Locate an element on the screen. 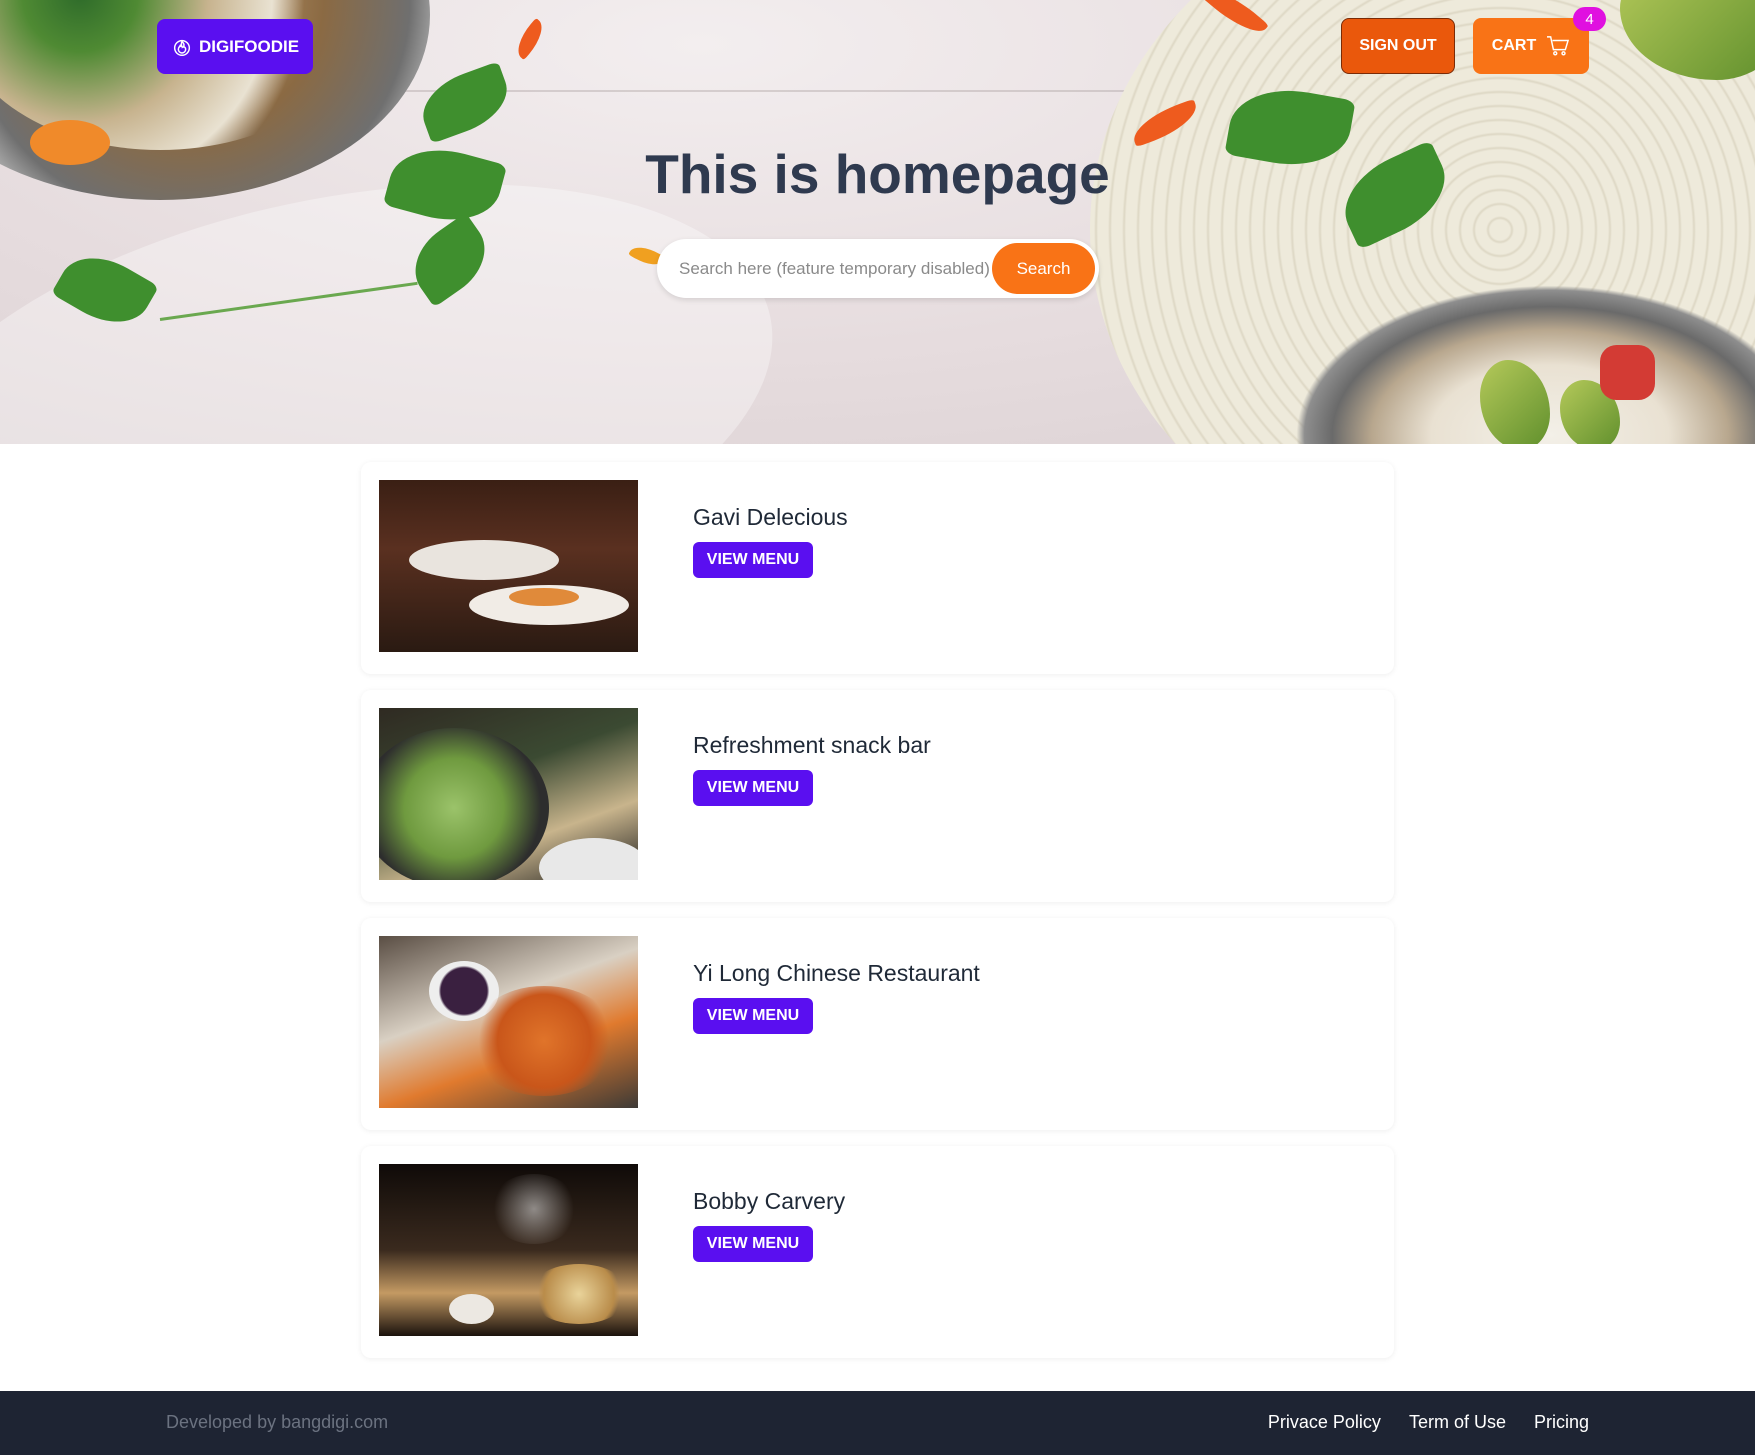 The width and height of the screenshot is (1755, 1455). hero-leaf is located at coordinates (465, 102).